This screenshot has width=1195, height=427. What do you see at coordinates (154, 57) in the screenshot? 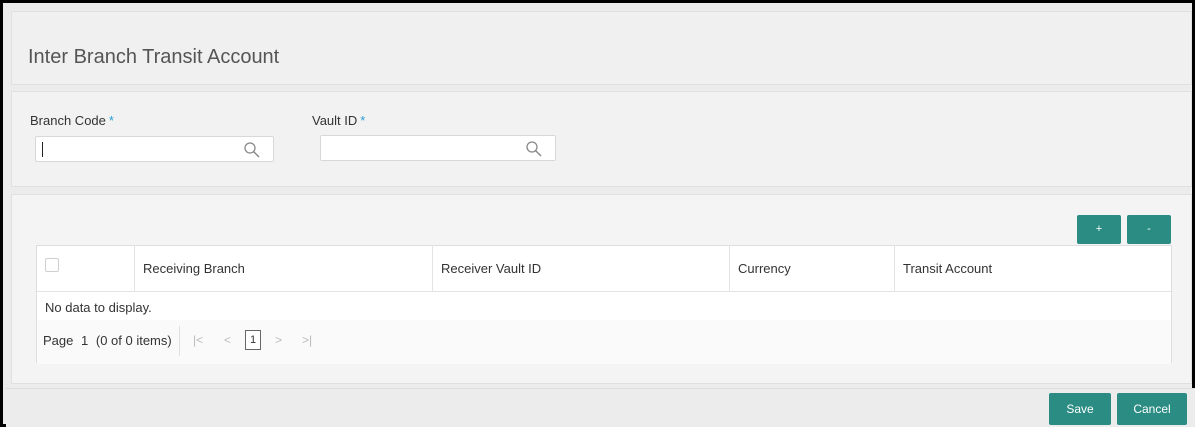
I see `page-title: Inter Branch Transit Account` at bounding box center [154, 57].